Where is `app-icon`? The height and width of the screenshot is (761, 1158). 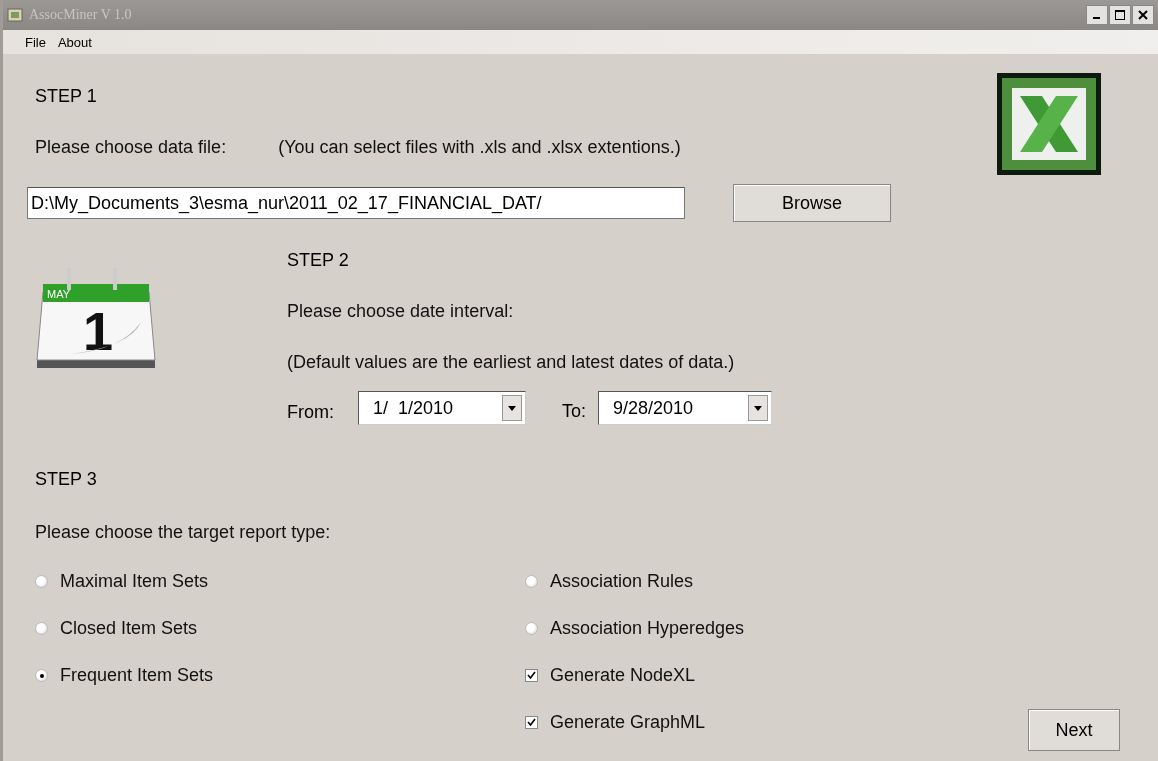
app-icon is located at coordinates (15, 15).